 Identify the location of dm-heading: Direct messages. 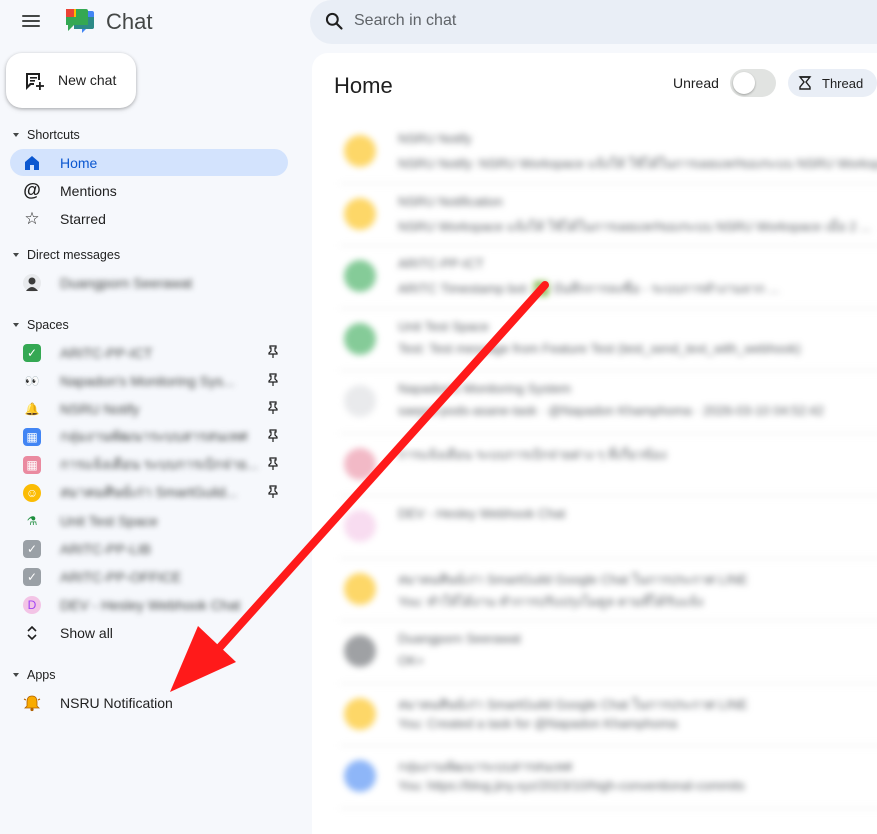
(74, 255).